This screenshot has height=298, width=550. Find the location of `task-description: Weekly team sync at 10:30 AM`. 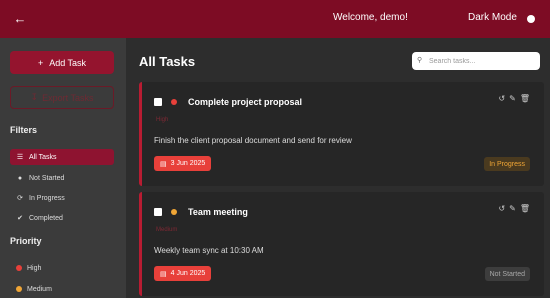

task-description: Weekly team sync at 10:30 AM is located at coordinates (209, 250).